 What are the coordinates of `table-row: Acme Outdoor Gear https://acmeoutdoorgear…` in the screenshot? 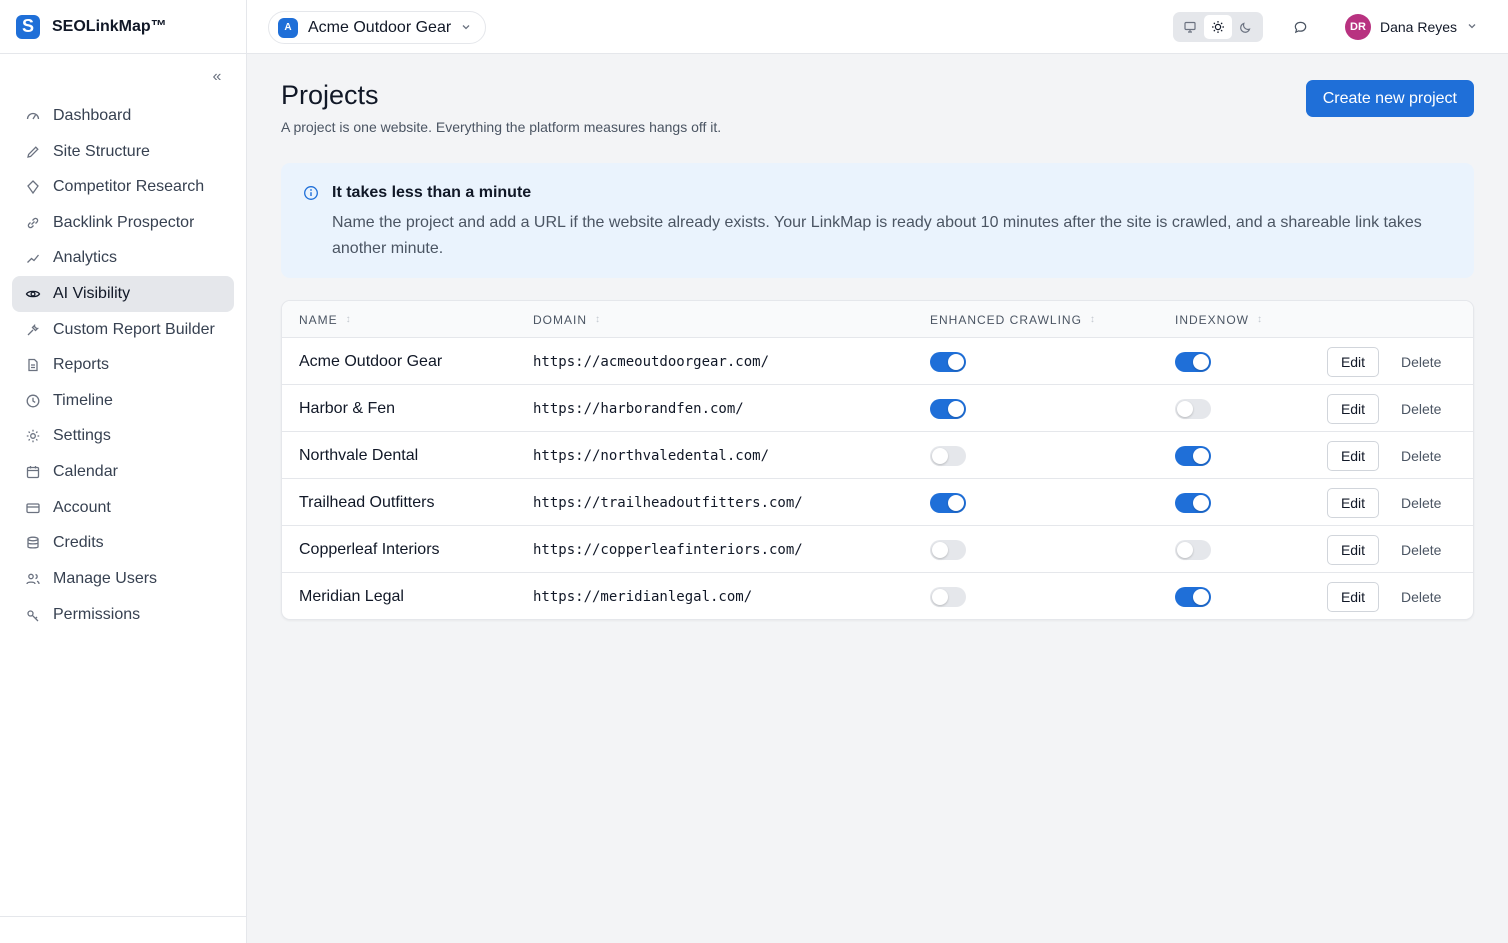 It's located at (877, 361).